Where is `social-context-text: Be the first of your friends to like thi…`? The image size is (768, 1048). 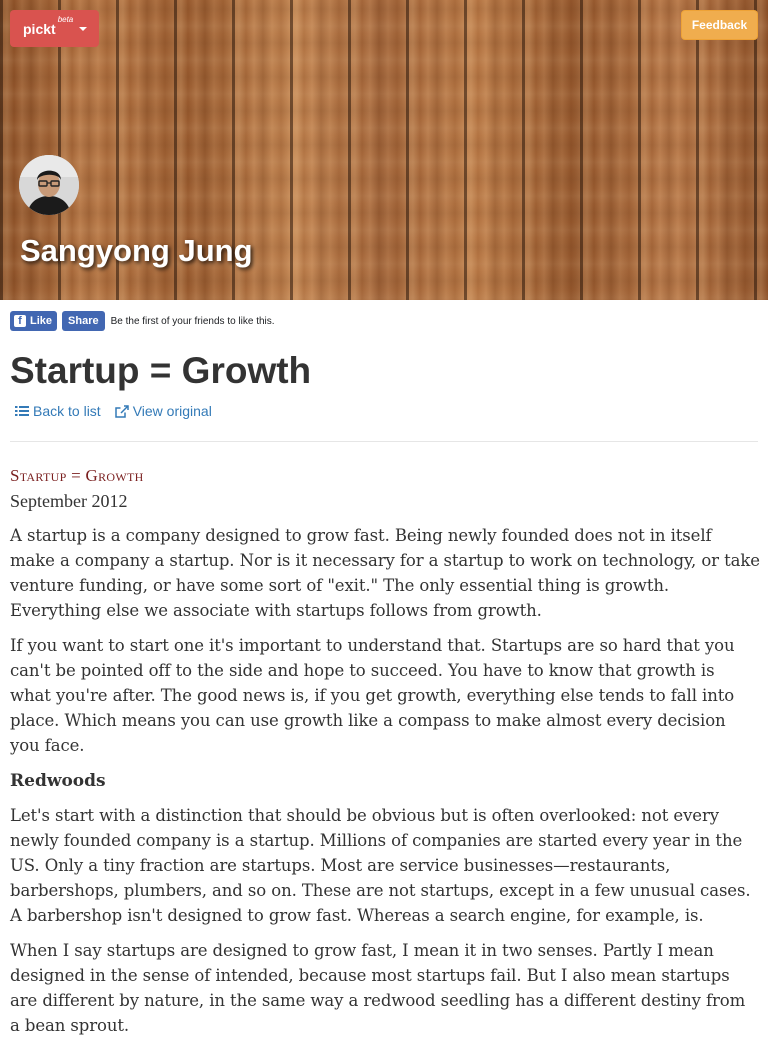
social-context-text: Be the first of your friends to like thi… is located at coordinates (192, 321).